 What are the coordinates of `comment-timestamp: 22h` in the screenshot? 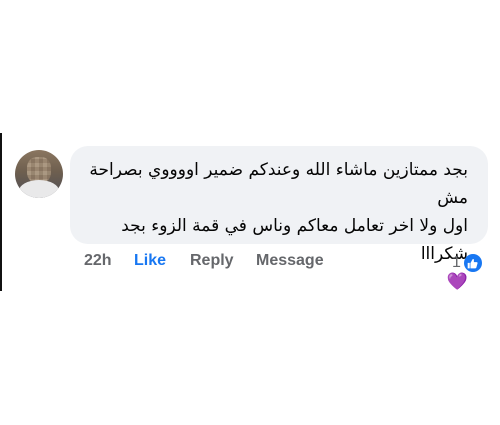 It's located at (98, 261).